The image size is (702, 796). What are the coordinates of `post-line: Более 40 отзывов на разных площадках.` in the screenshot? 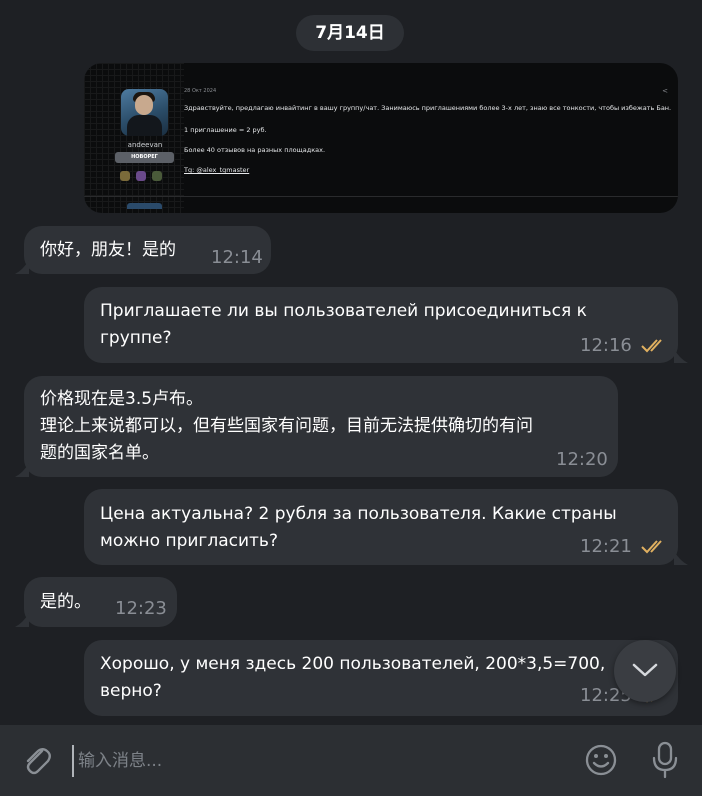 It's located at (255, 150).